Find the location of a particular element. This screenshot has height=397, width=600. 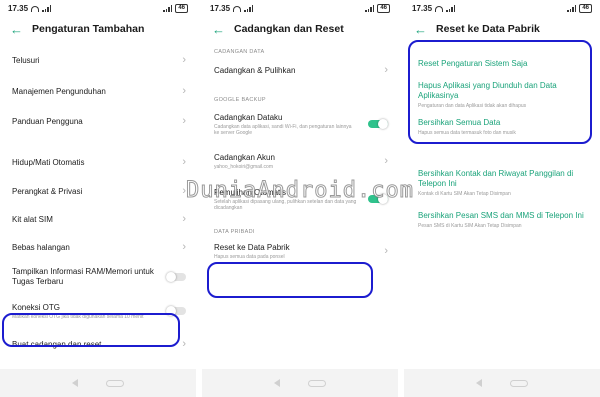

list-item-label: Cadangkan & Pulihkan is located at coordinates (255, 70).